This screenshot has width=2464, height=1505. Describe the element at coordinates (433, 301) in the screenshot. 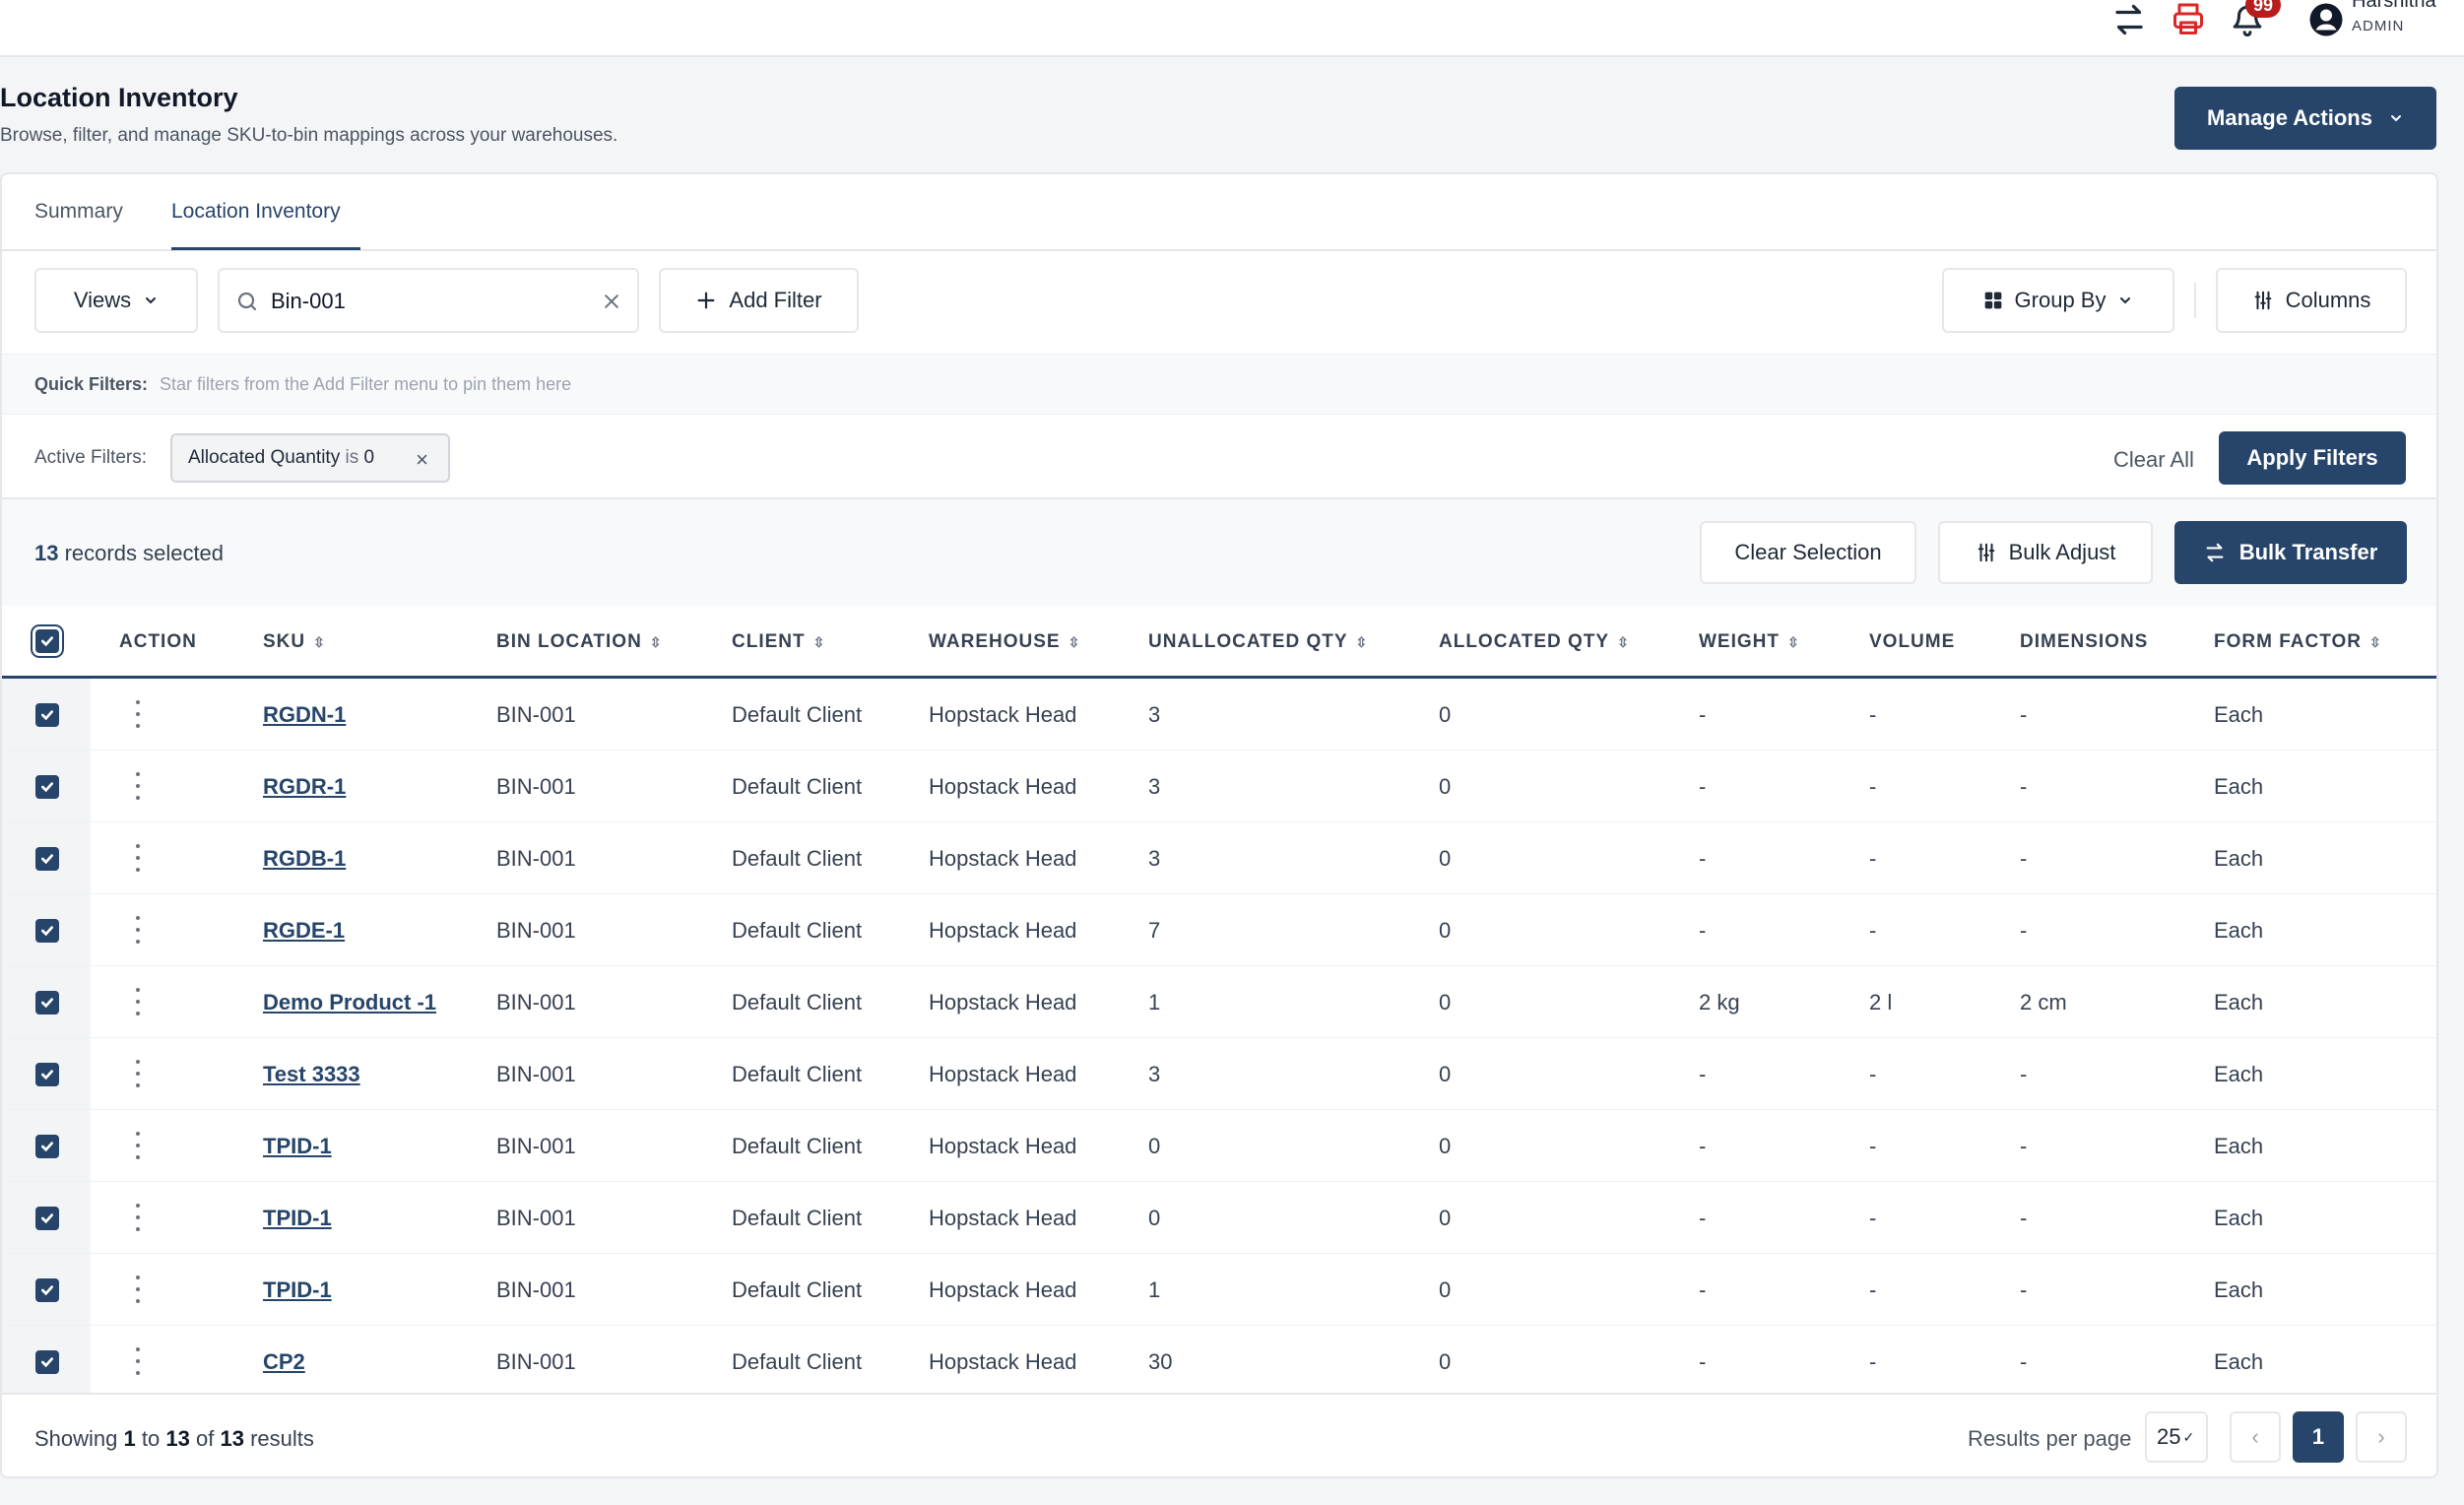

I see `search-input` at that location.